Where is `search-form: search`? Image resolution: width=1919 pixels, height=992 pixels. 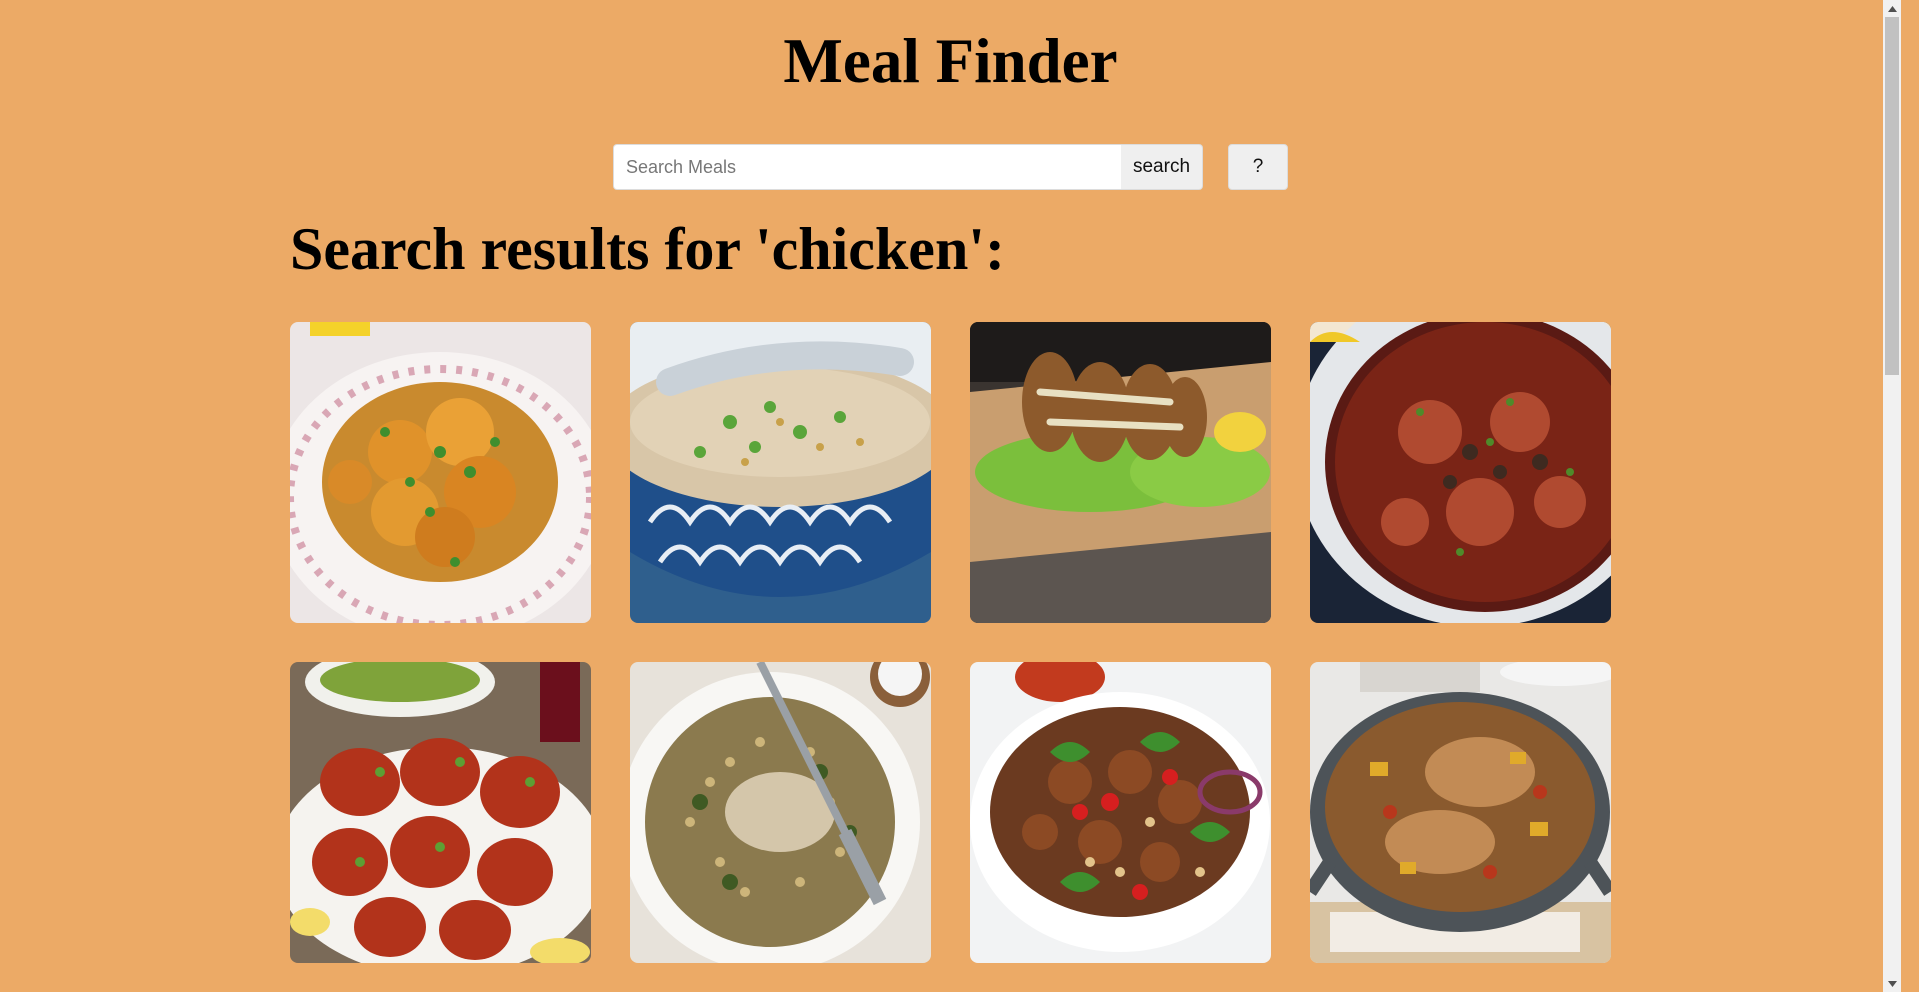
search-form: search is located at coordinates (908, 167).